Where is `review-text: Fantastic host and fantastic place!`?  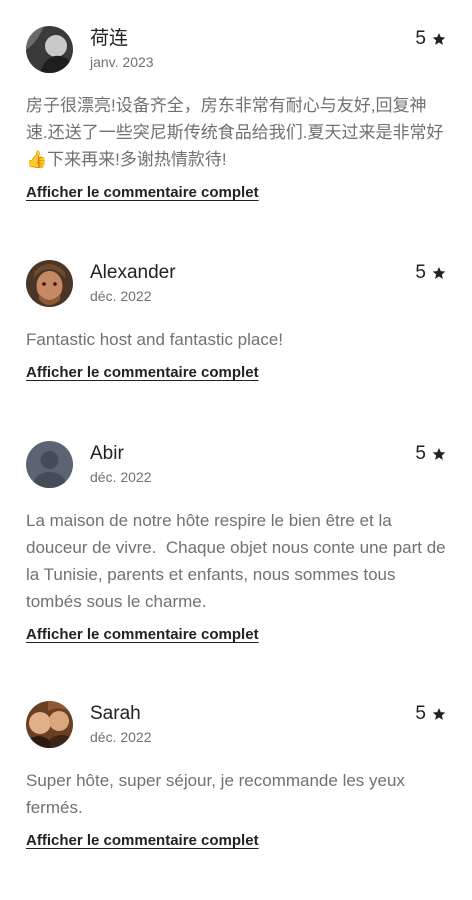
review-text: Fantastic host and fantastic place! is located at coordinates (155, 339).